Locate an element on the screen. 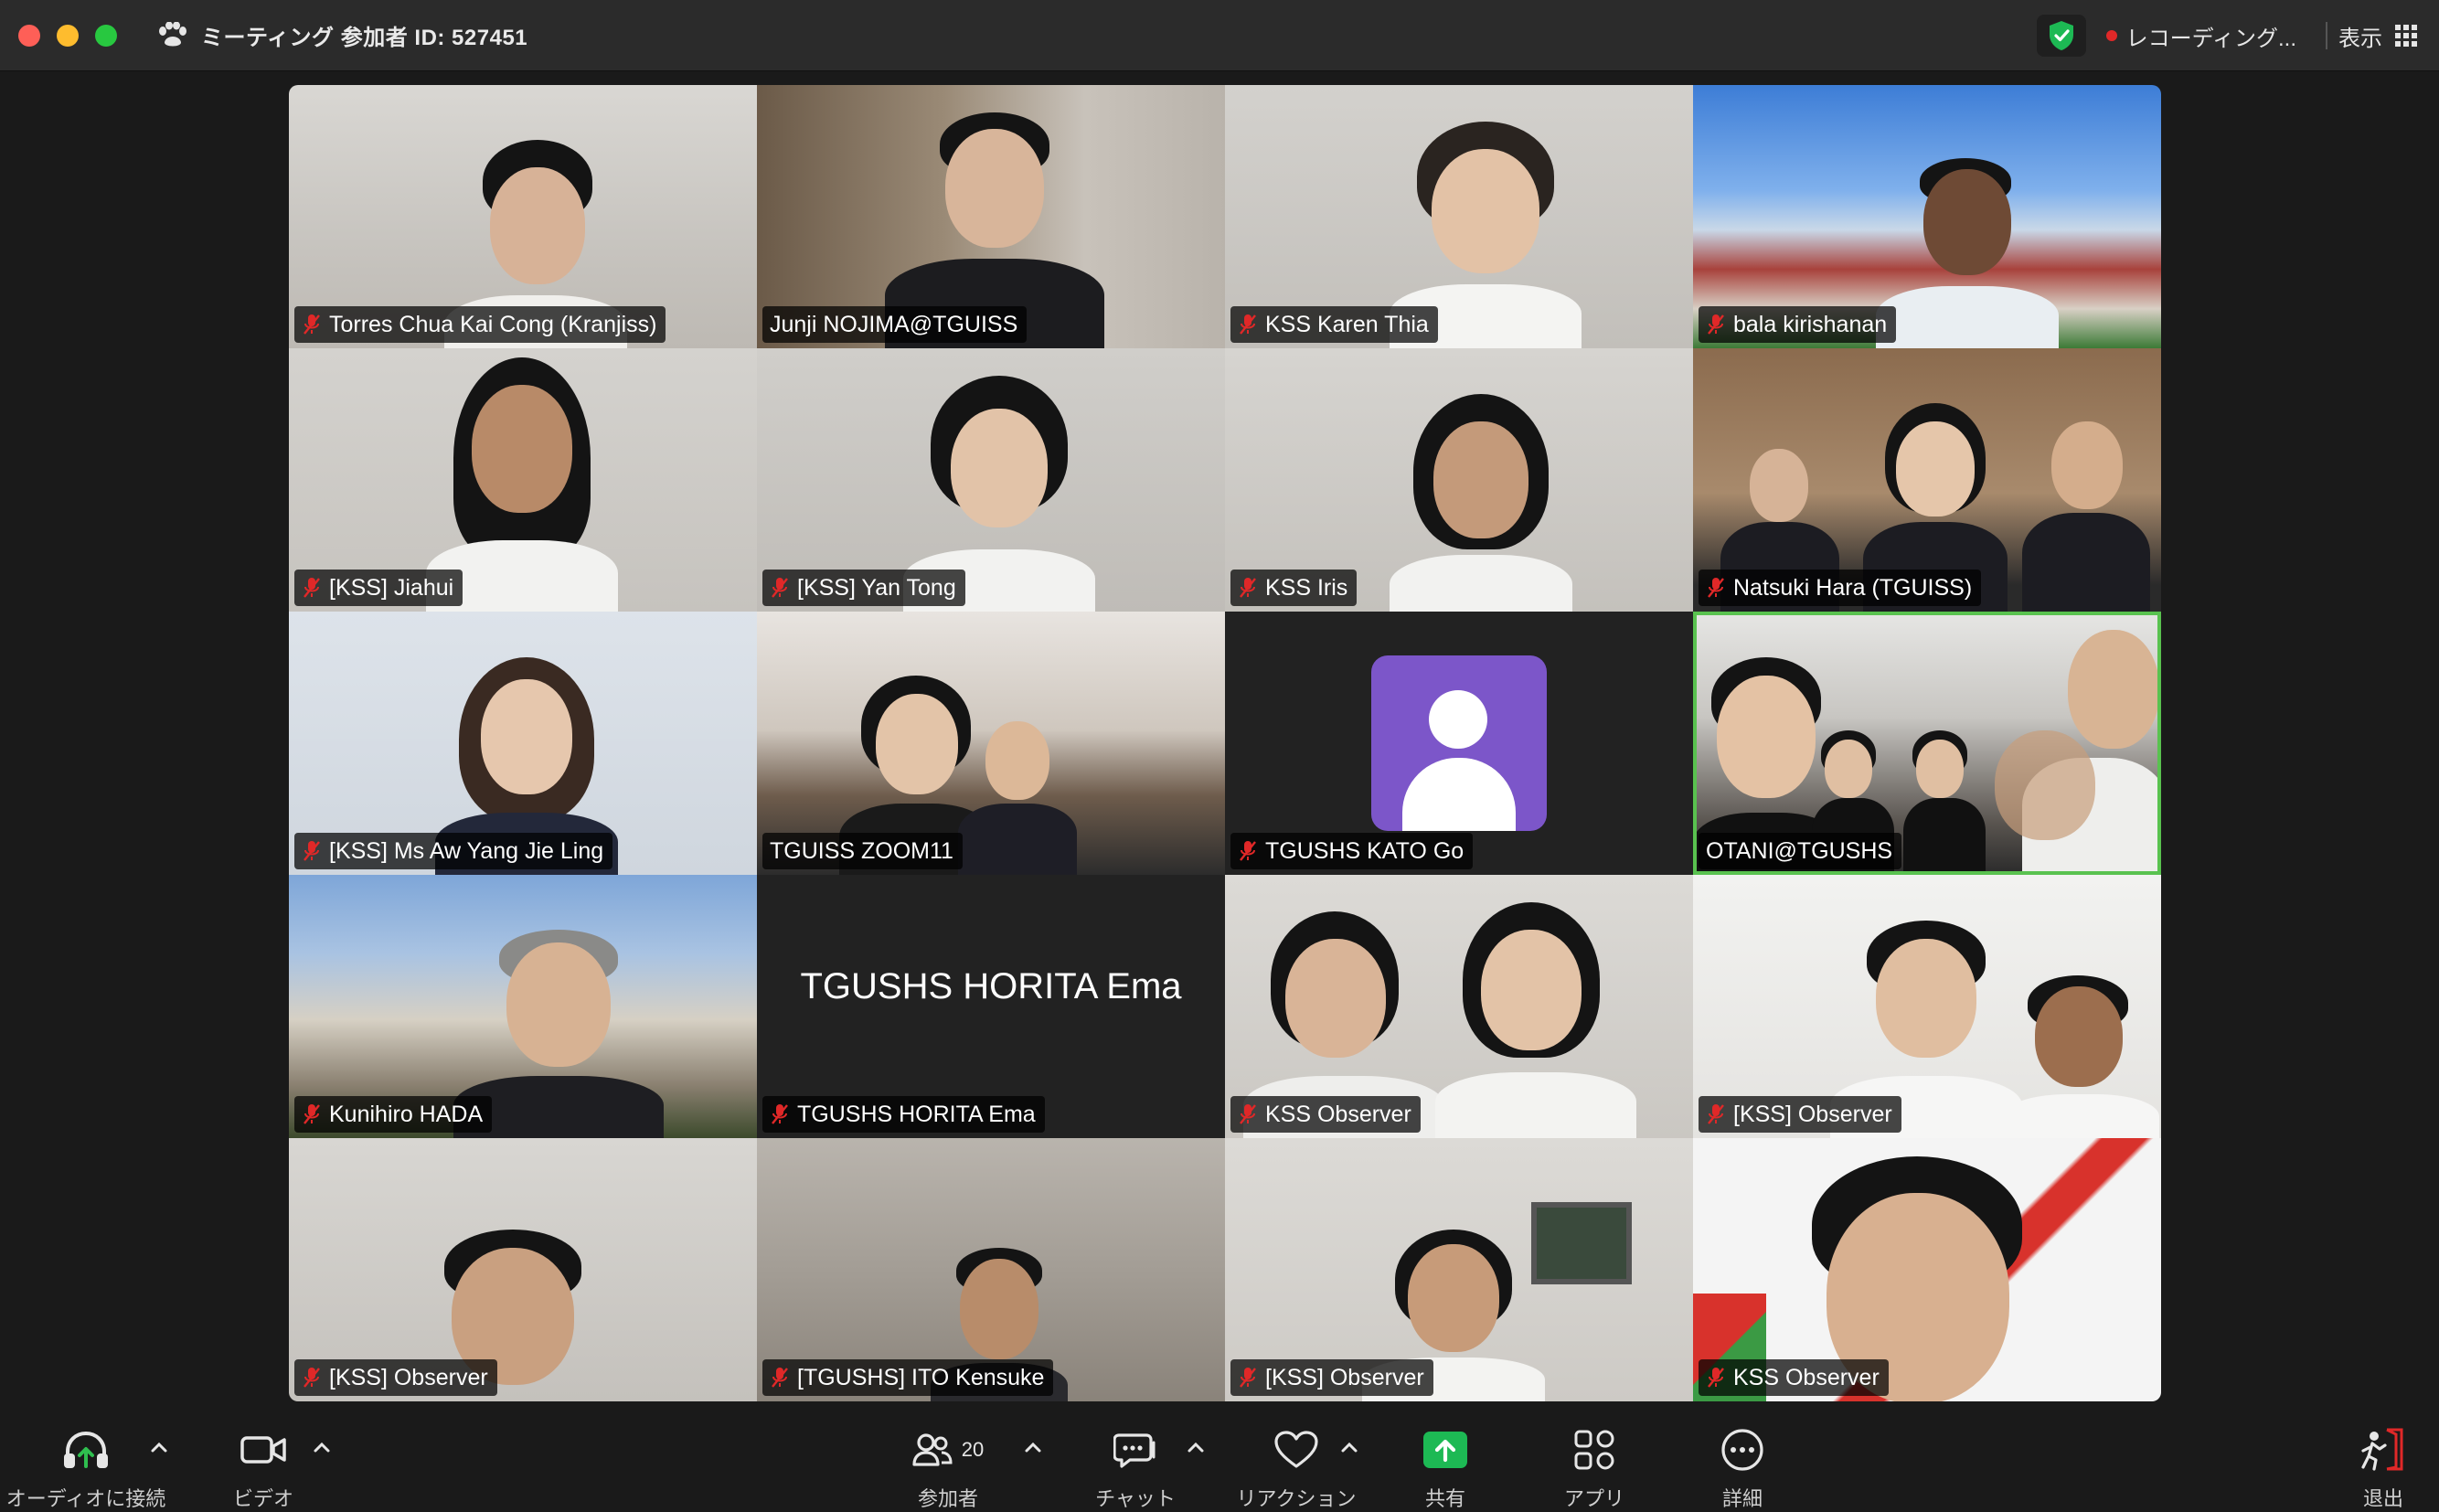  video-tile: KSS Iris is located at coordinates (1459, 480).